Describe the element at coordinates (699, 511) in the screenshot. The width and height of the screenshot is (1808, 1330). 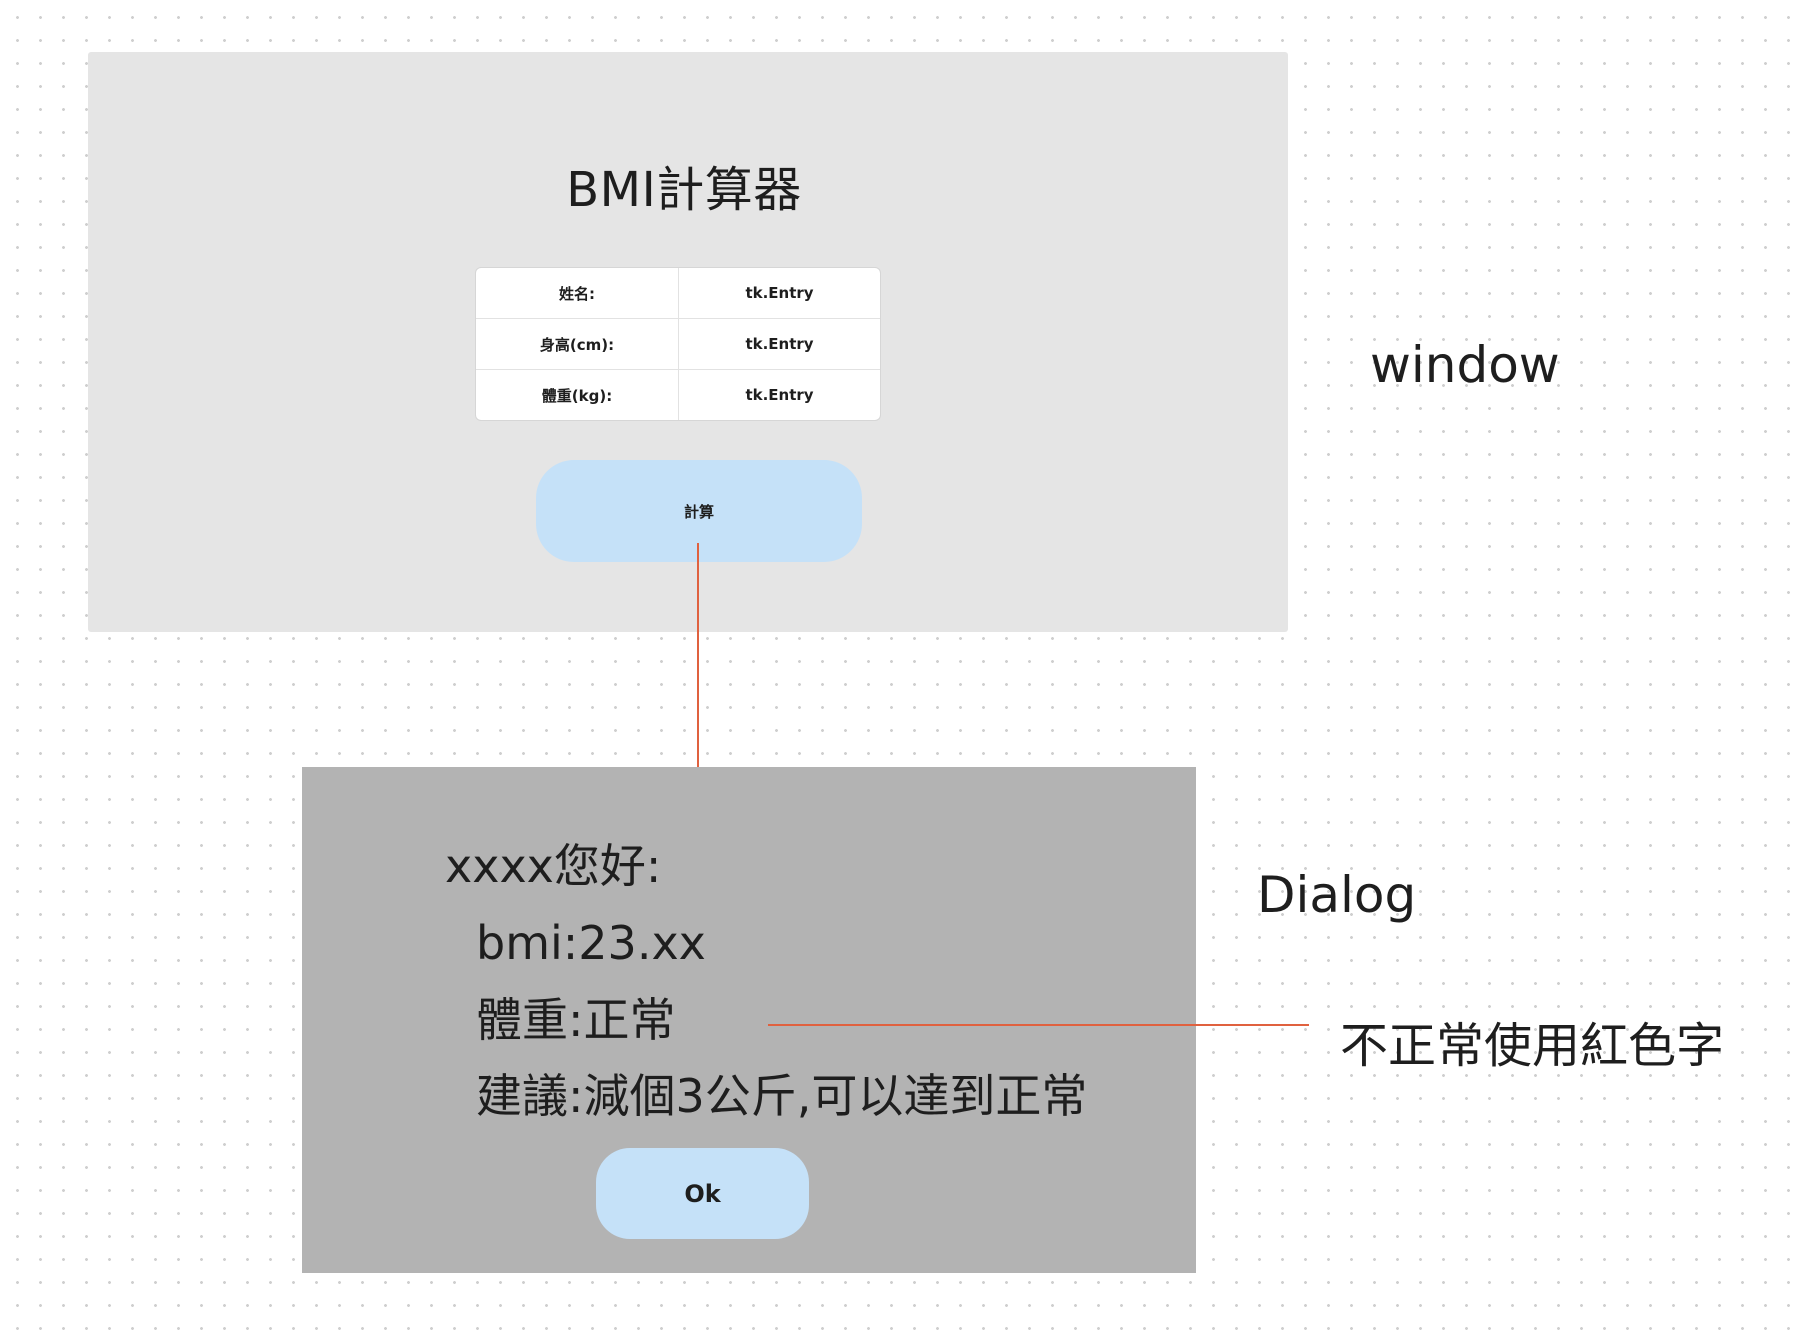
I see `calculate-button: 計算` at that location.